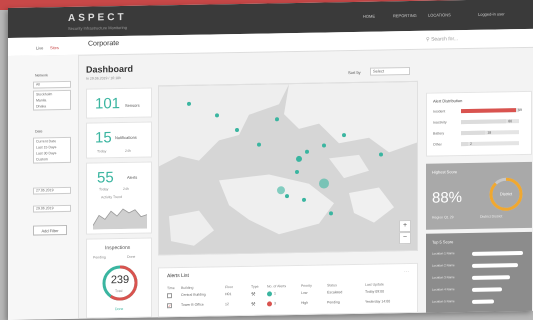 Image resolution: width=533 pixels, height=320 pixels. I want to click on user-menu: Logged-in user, so click(491, 13).